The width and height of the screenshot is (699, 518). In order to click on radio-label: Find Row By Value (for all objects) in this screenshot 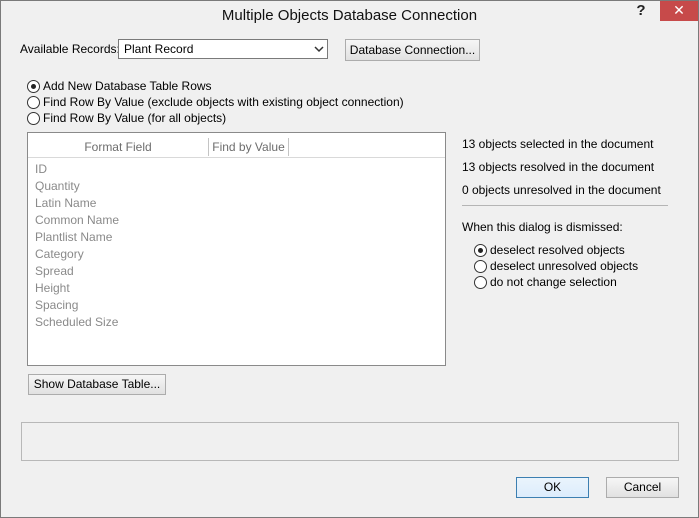, I will do `click(135, 118)`.